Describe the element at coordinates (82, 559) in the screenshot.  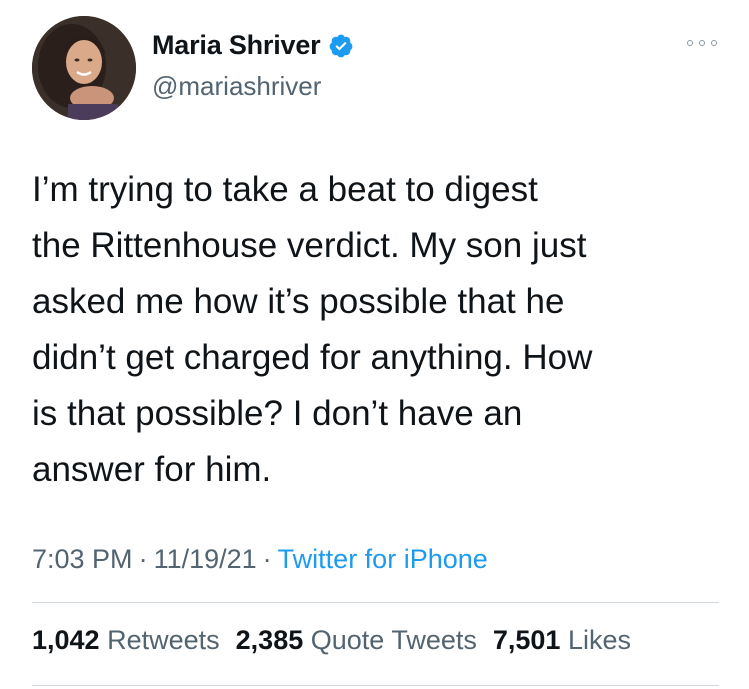
I see `tweet-time: 7:03 PM` at that location.